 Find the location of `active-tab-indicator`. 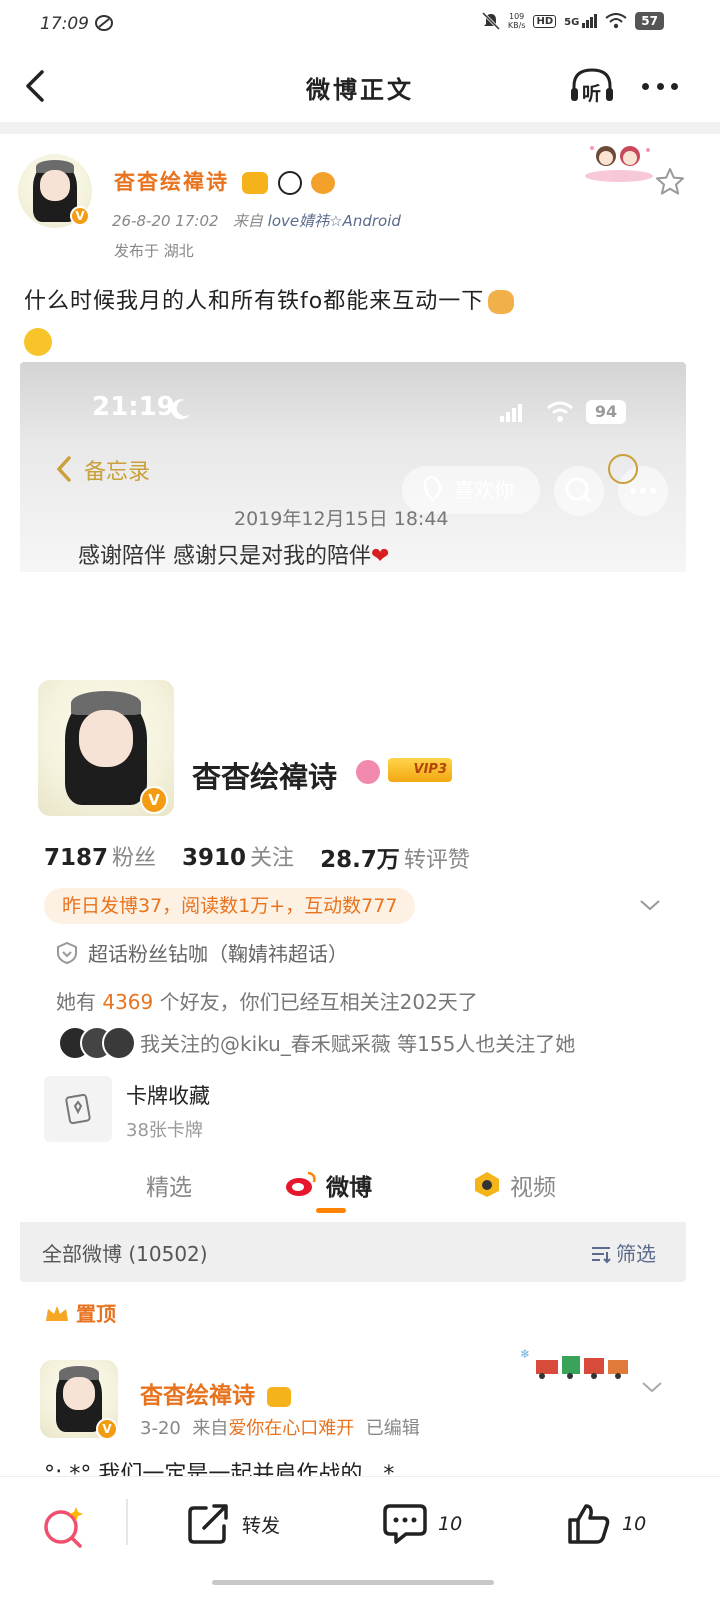

active-tab-indicator is located at coordinates (331, 1210).